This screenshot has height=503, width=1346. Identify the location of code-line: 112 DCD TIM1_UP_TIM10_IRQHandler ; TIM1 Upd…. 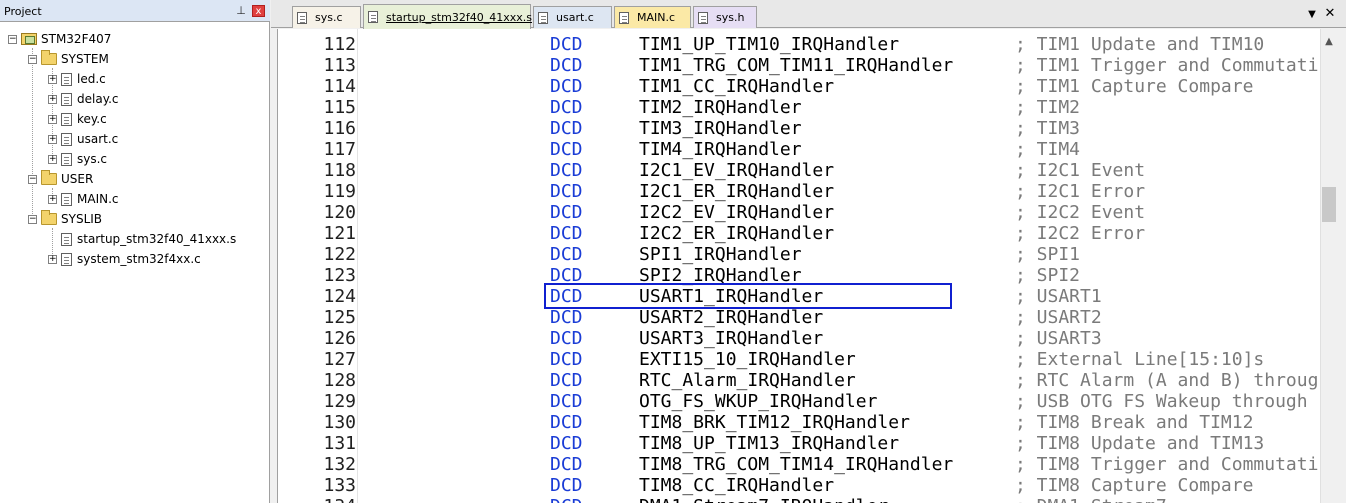
(799, 44).